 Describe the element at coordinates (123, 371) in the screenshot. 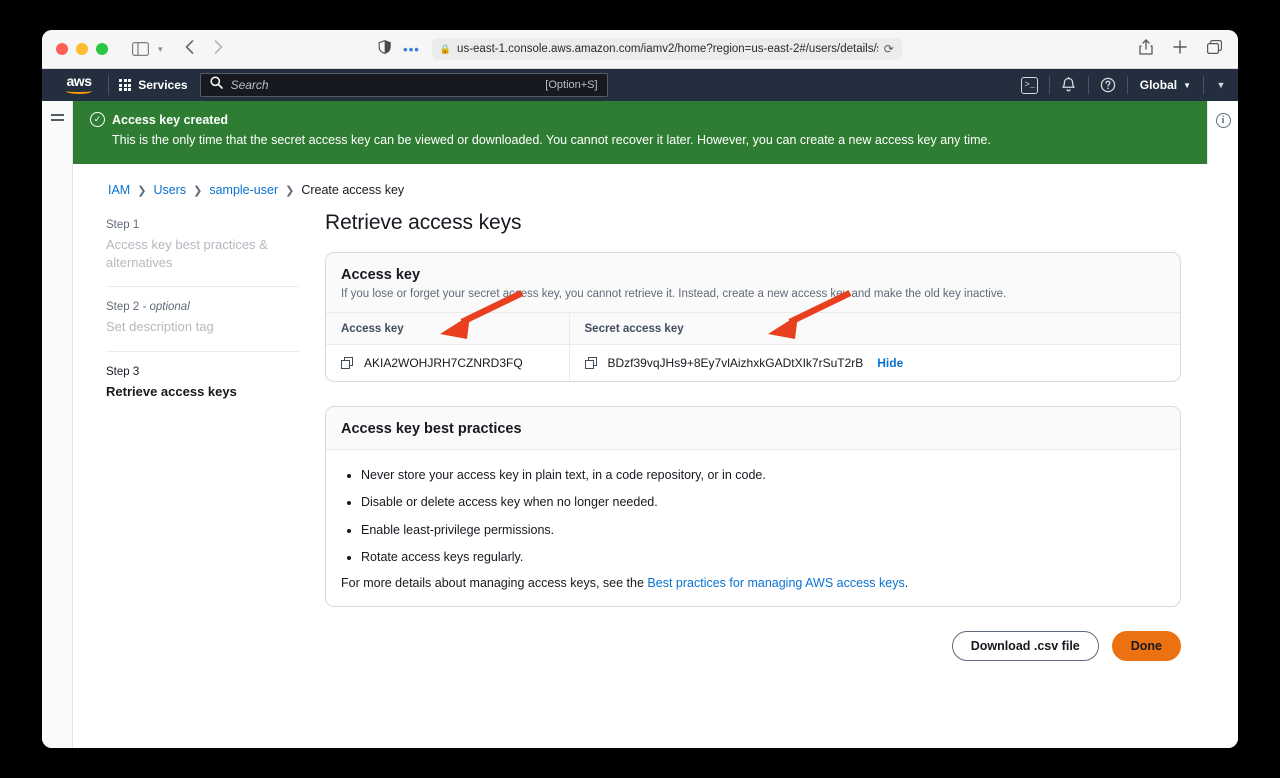

I see `step-3-number: Step 3` at that location.